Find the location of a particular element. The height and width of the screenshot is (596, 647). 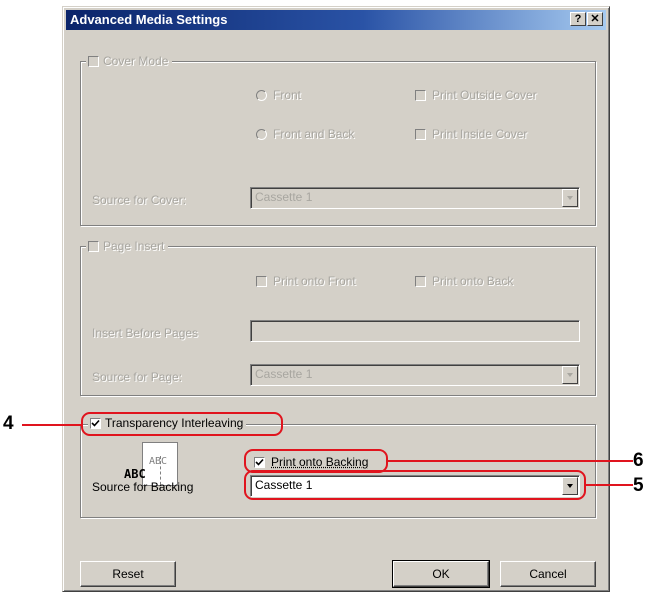

source-for-cover-select: Cassette 1 is located at coordinates (415, 198).